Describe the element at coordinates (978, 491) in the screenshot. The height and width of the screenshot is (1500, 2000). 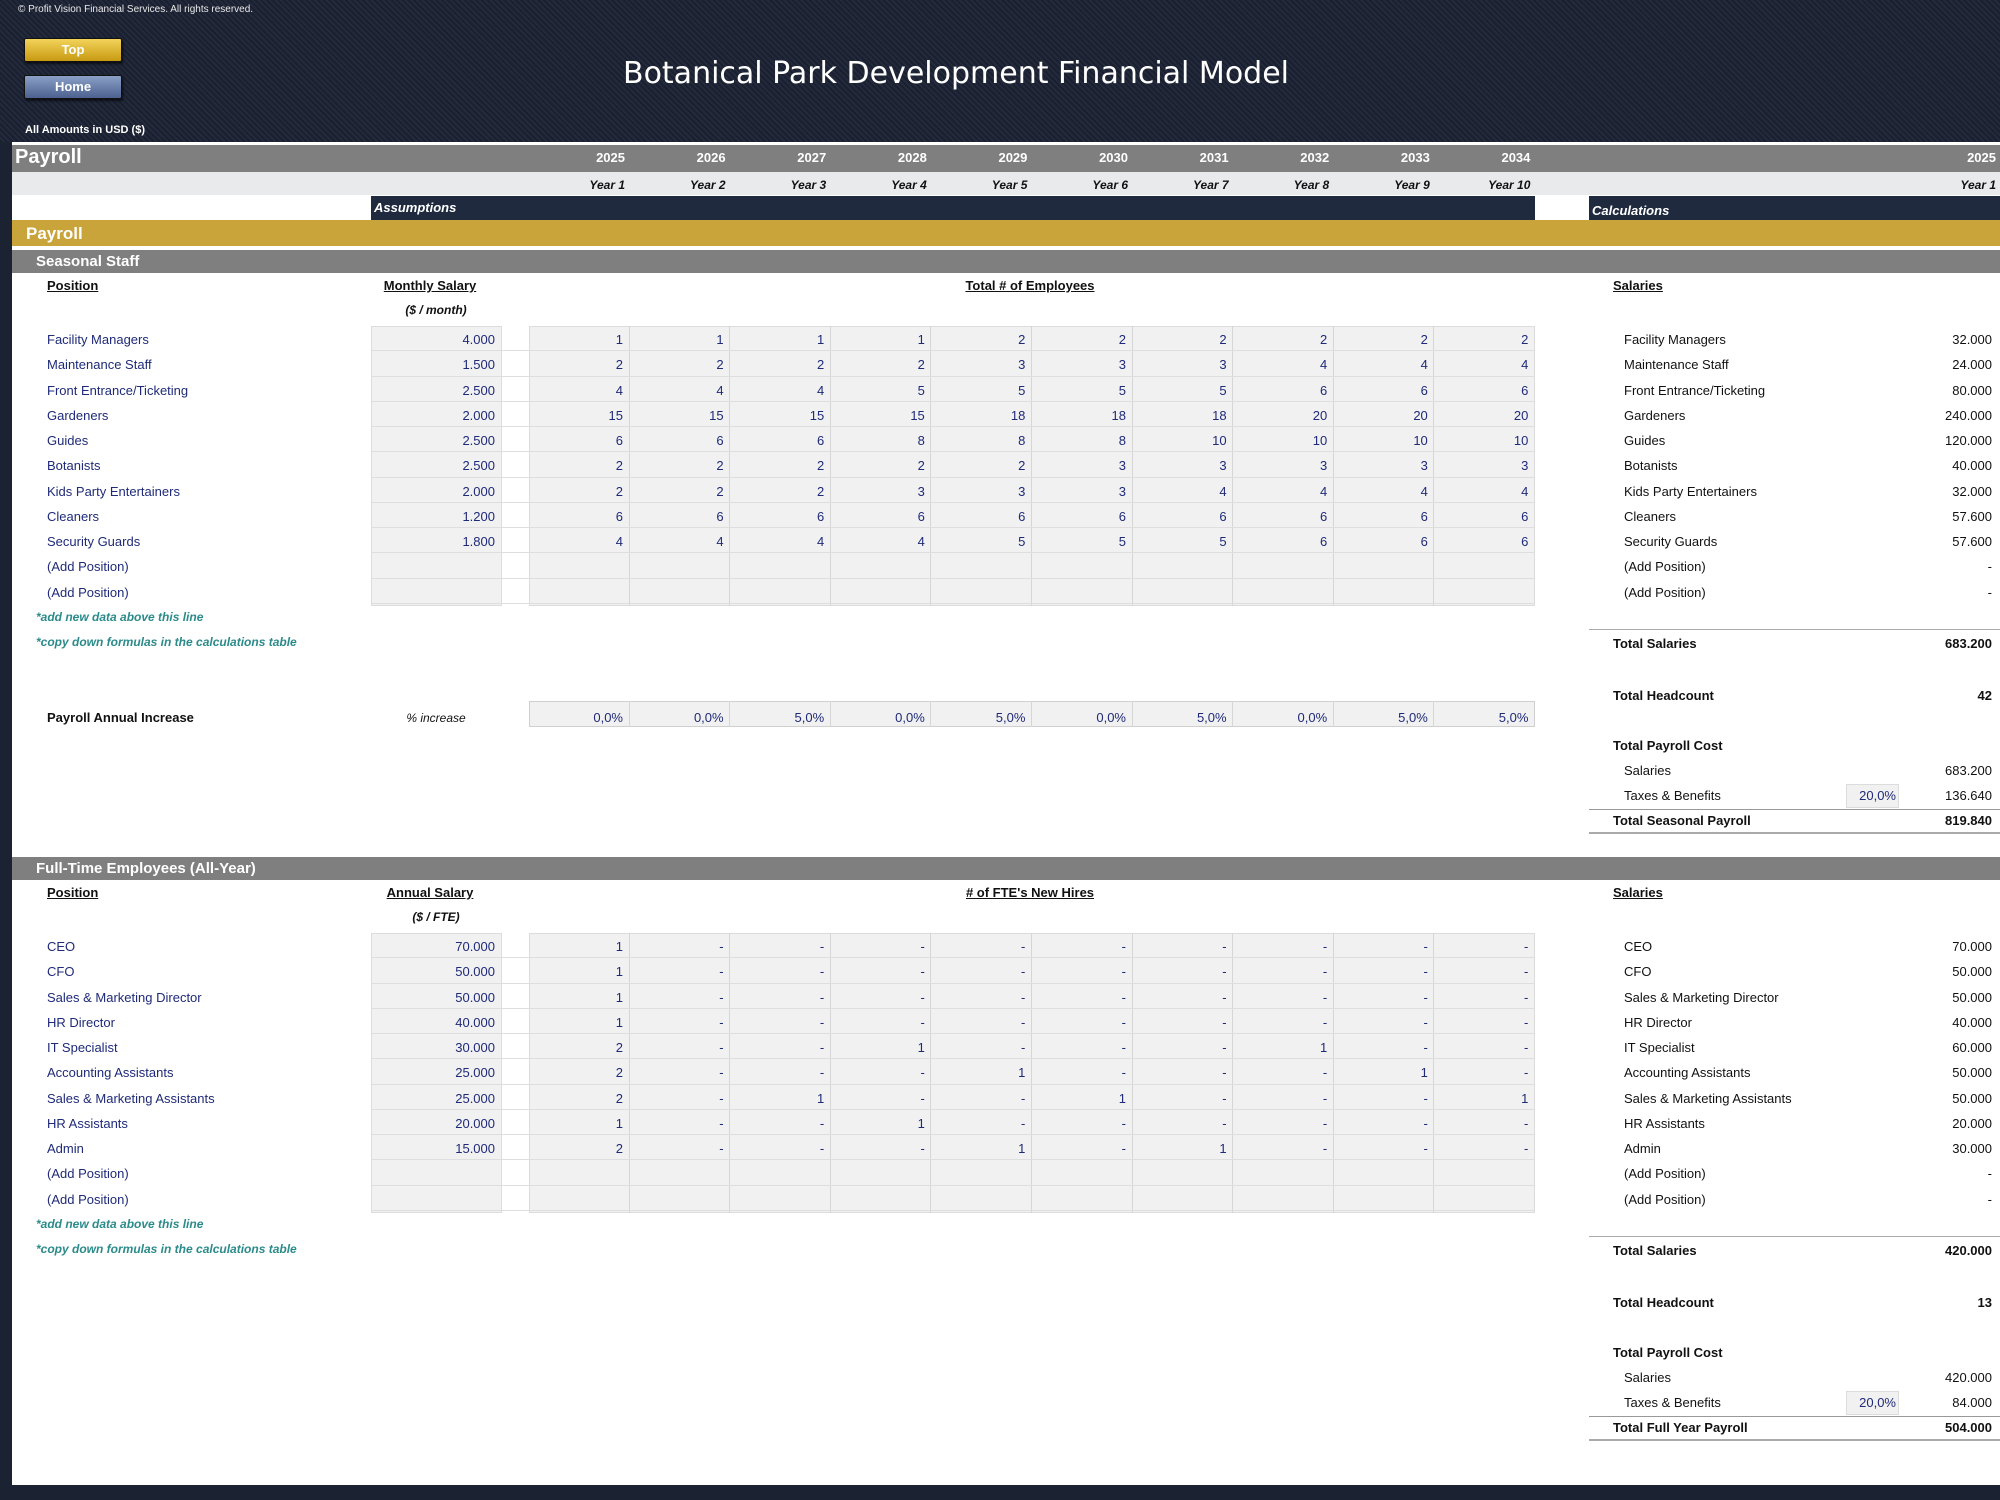
I see `seasonal-count-6-4: 3` at that location.